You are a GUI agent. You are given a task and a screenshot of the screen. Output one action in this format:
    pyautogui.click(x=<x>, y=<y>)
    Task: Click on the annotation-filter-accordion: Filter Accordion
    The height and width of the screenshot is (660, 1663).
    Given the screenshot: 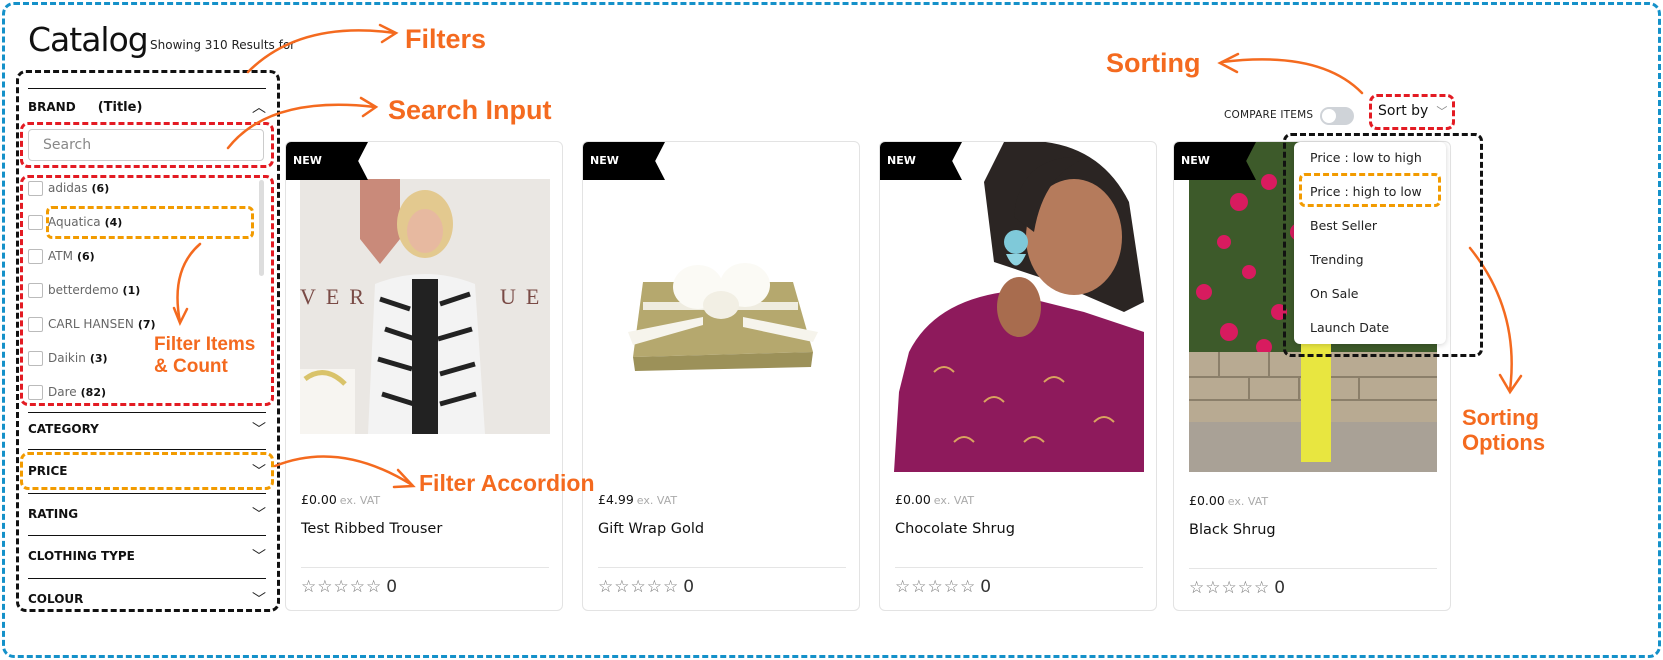 What is the action you would take?
    pyautogui.click(x=507, y=483)
    